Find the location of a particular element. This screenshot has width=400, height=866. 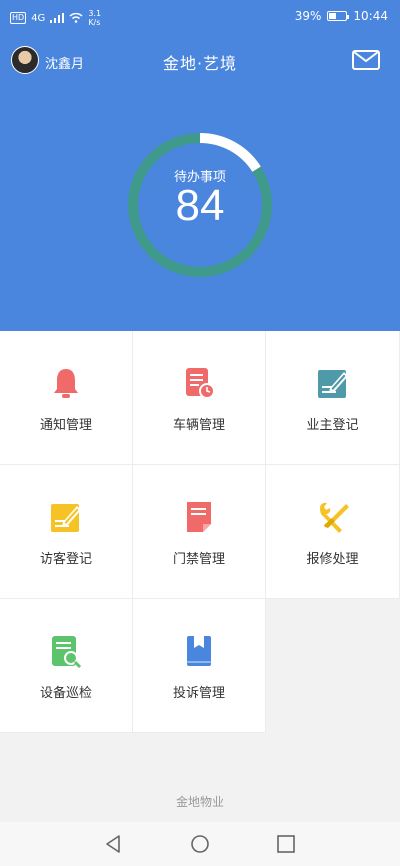

menu-item-repair: 报修处理 is located at coordinates (333, 532).